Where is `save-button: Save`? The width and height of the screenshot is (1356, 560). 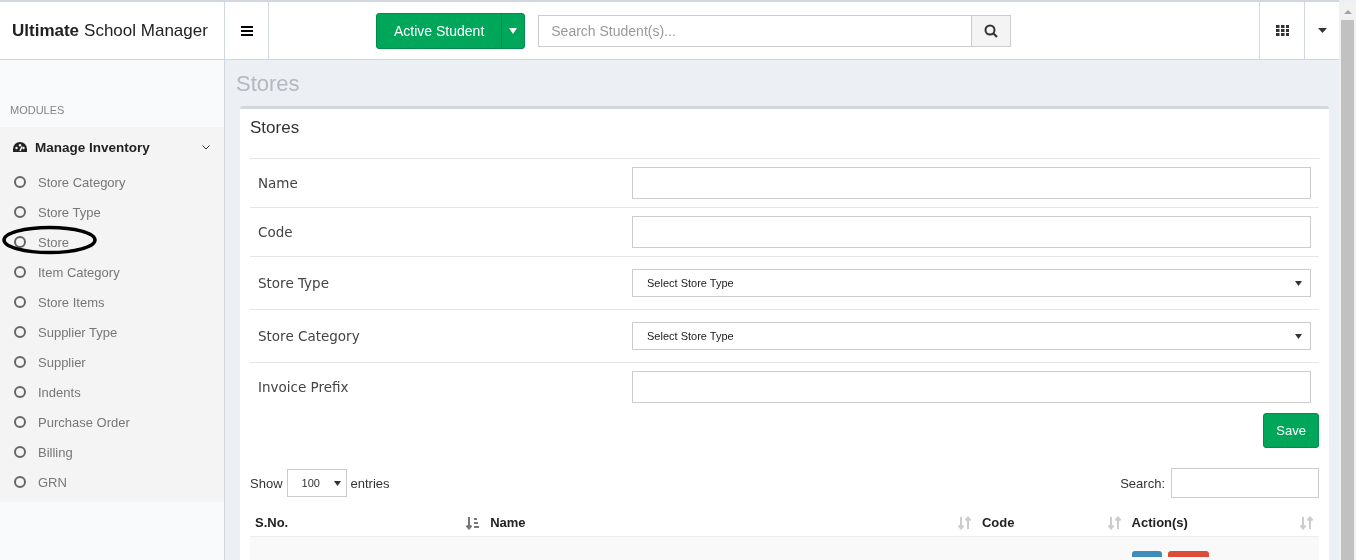
save-button: Save is located at coordinates (1291, 430).